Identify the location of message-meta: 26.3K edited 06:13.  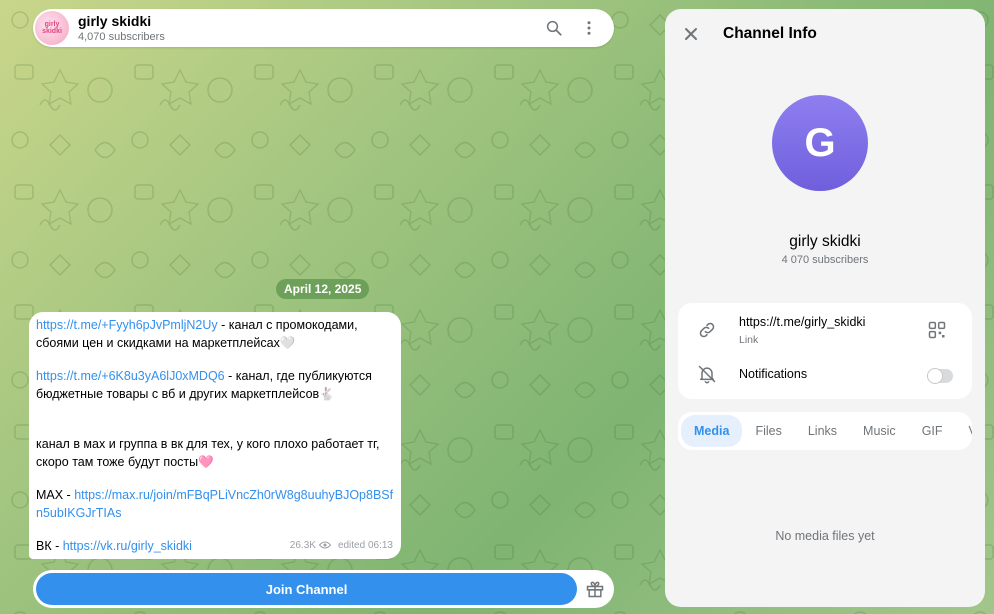
(341, 546).